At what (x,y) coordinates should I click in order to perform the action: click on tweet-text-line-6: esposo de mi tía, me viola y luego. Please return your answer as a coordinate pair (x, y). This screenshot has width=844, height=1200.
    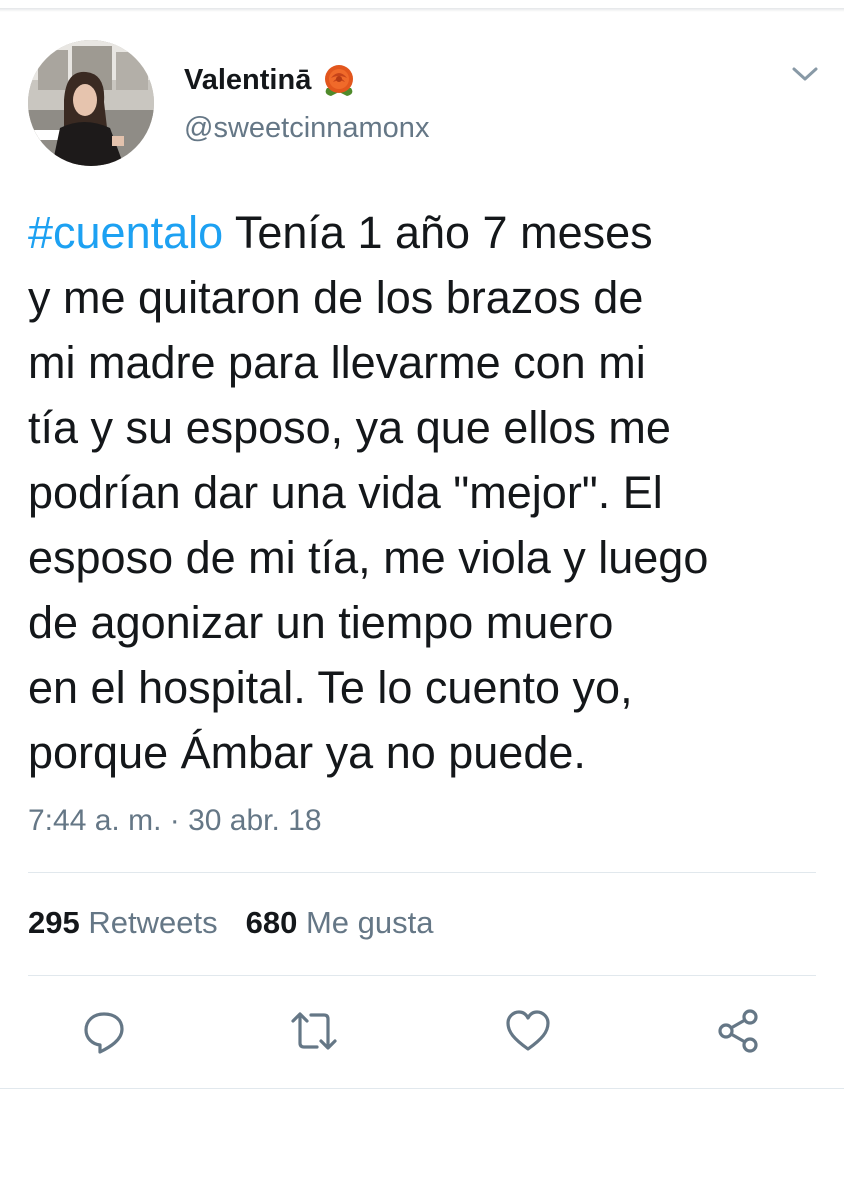
    Looking at the image, I should click on (368, 557).